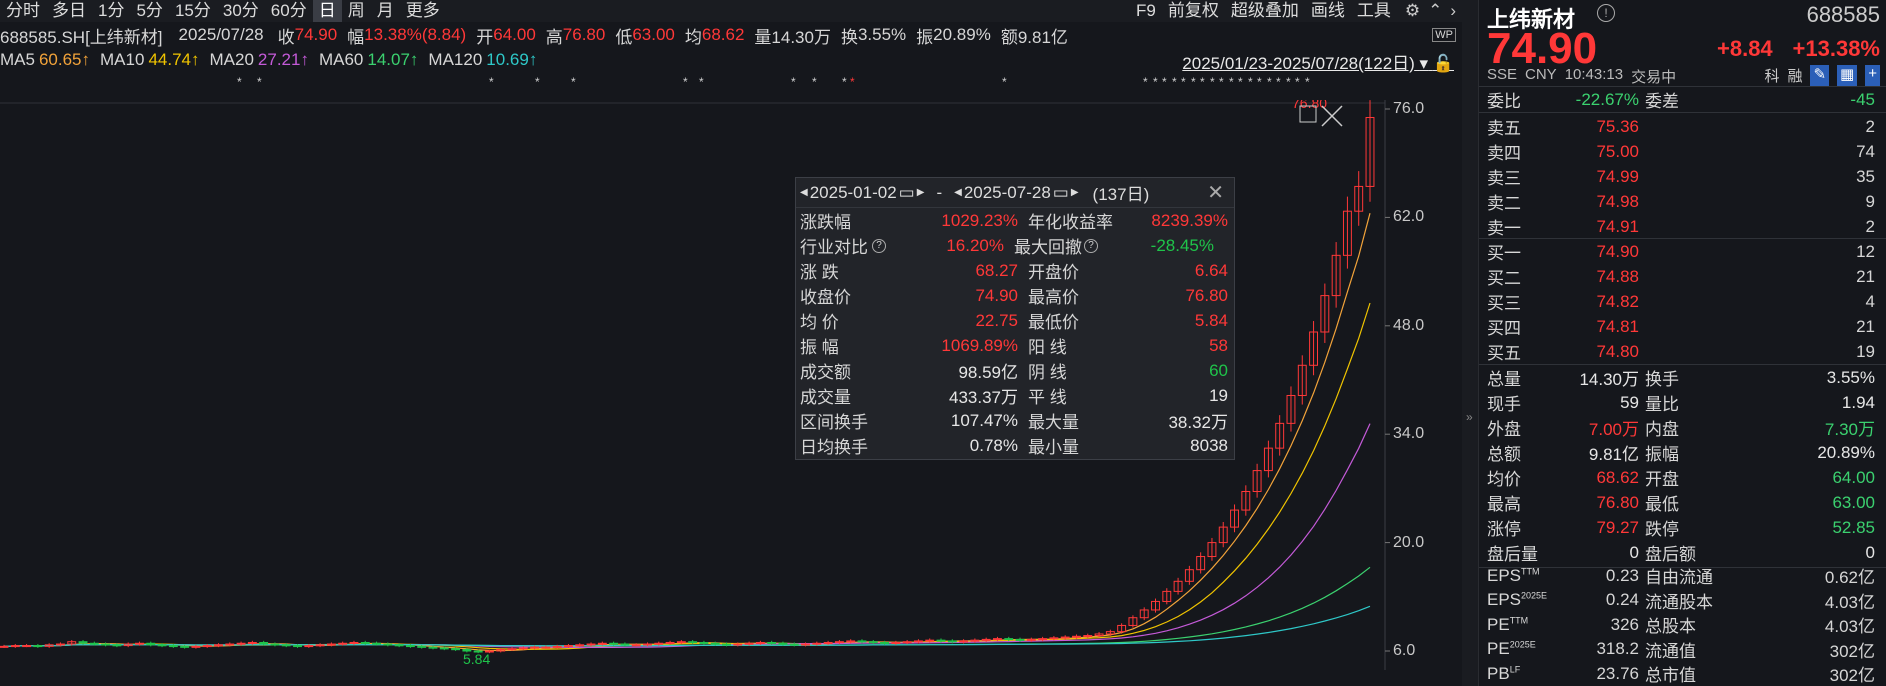 The height and width of the screenshot is (686, 1886). I want to click on close-icon: ✕, so click(1215, 192).